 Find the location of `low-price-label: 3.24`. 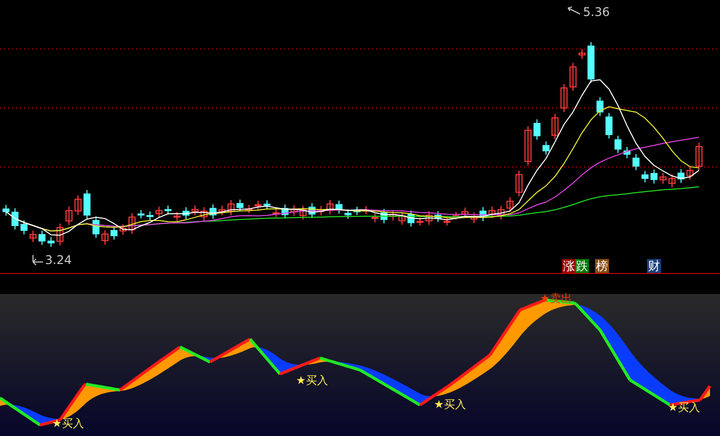

low-price-label: 3.24 is located at coordinates (58, 260).